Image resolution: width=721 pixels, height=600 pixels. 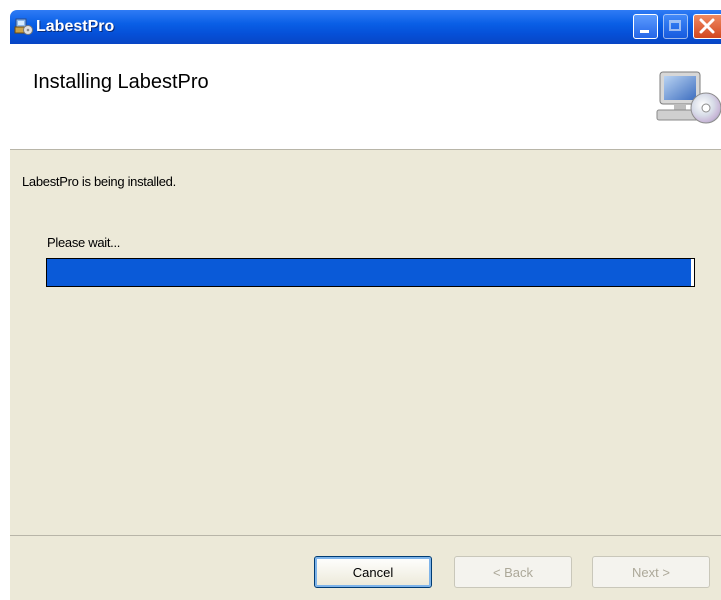 I want to click on maximize-button, so click(x=675, y=26).